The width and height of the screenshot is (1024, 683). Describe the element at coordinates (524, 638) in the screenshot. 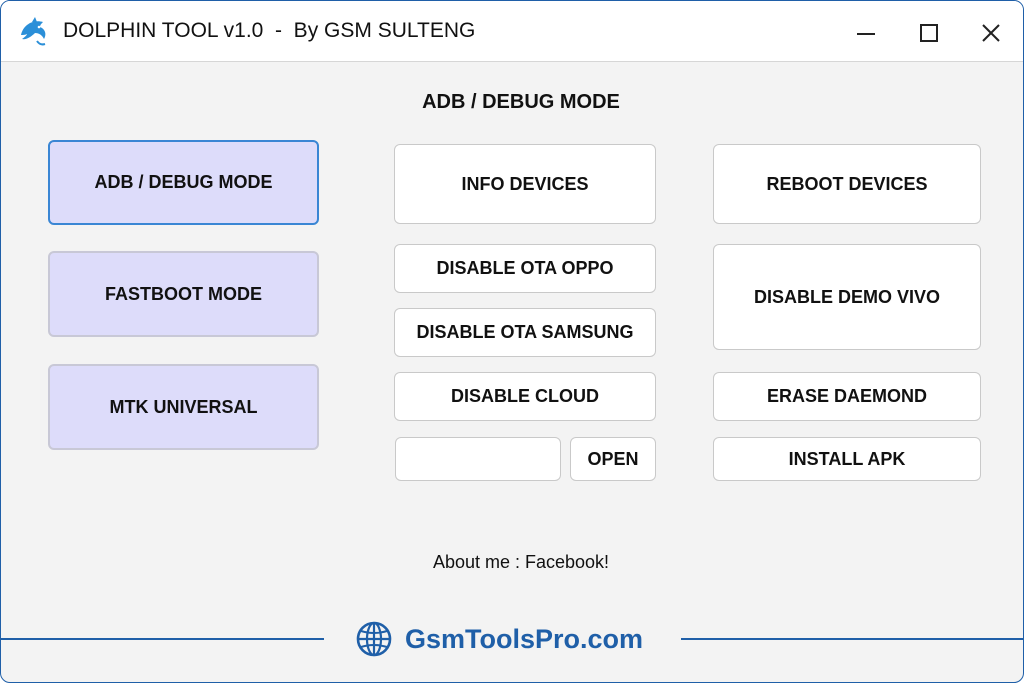

I see `footer-brand-text: GsmToolsPro.com` at that location.